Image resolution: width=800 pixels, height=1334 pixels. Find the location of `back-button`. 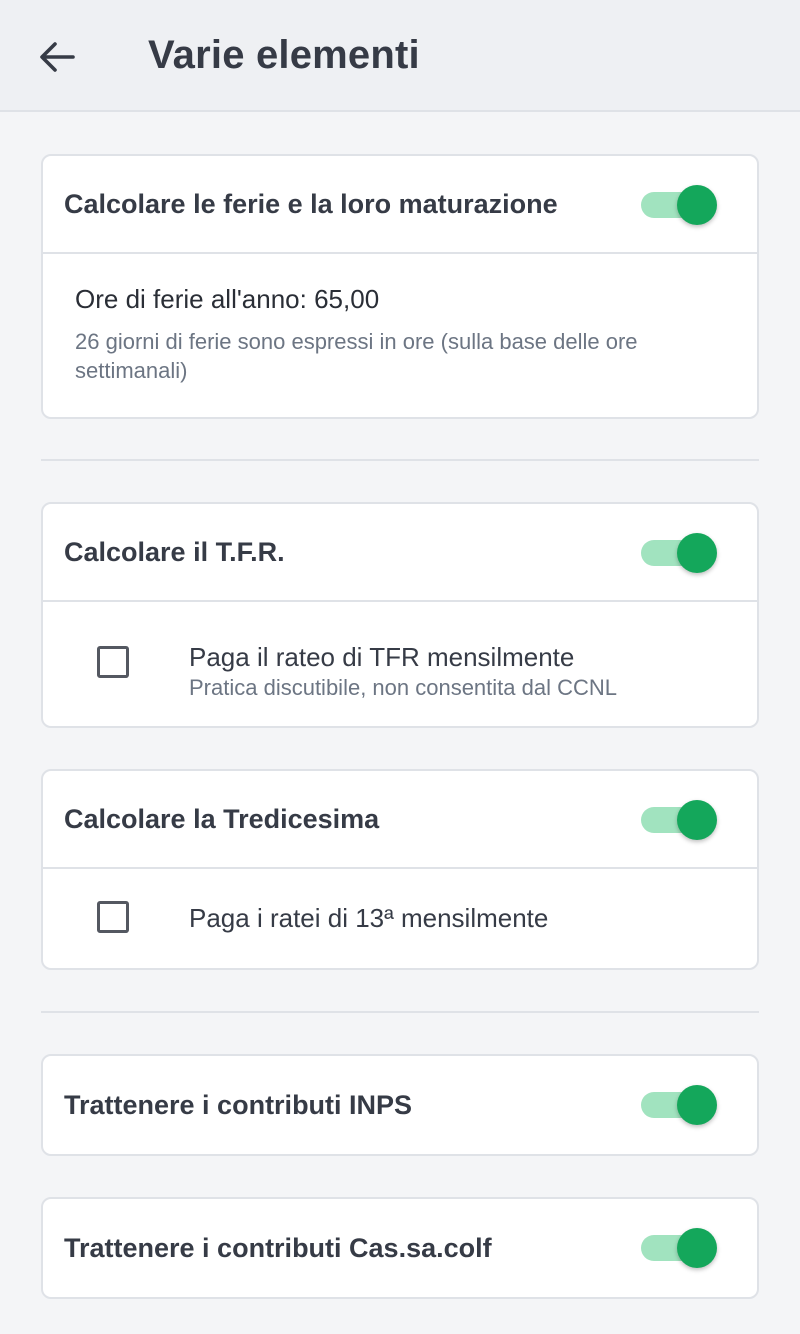

back-button is located at coordinates (57, 57).